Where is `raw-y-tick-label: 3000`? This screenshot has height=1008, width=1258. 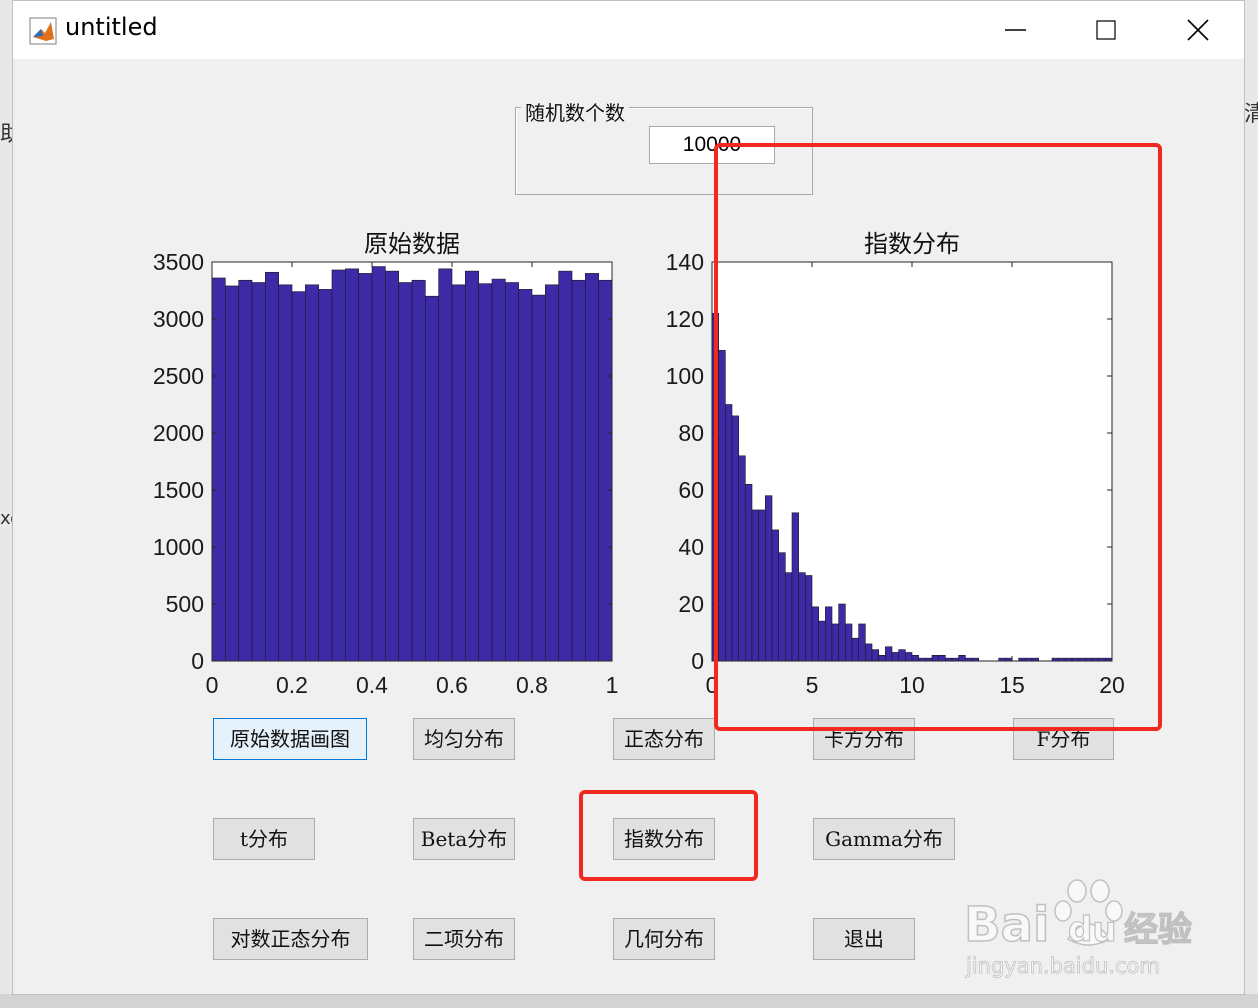
raw-y-tick-label: 3000 is located at coordinates (178, 319).